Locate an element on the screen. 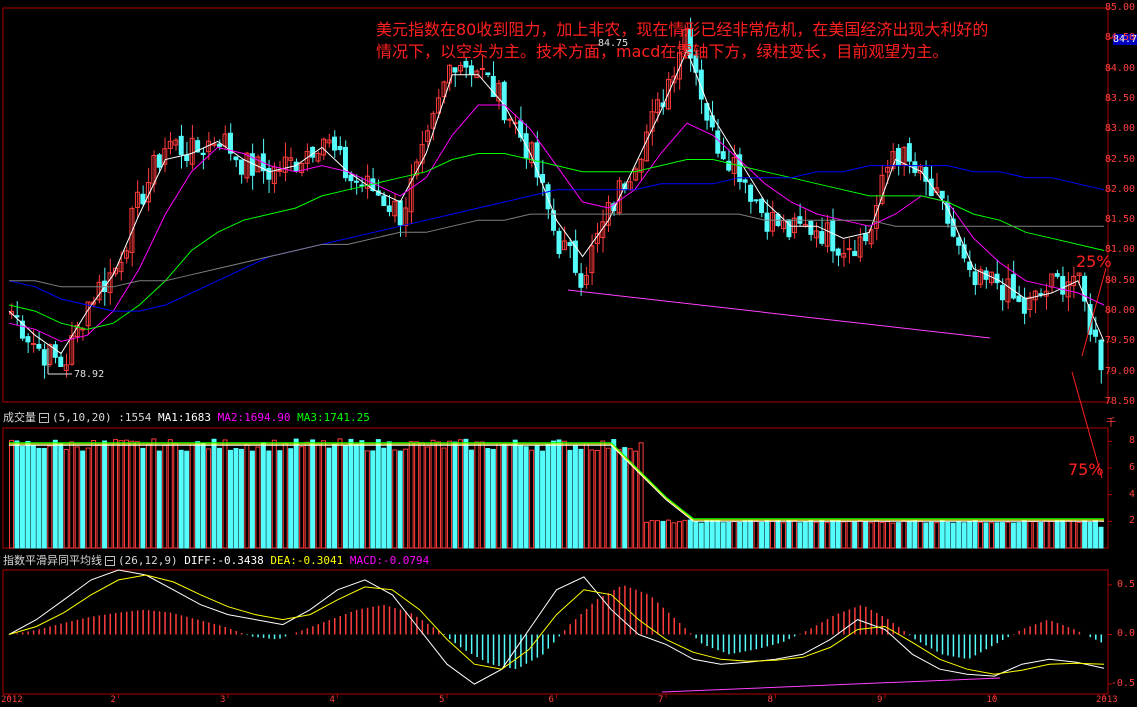  x-tick-label: 3 is located at coordinates (223, 700).